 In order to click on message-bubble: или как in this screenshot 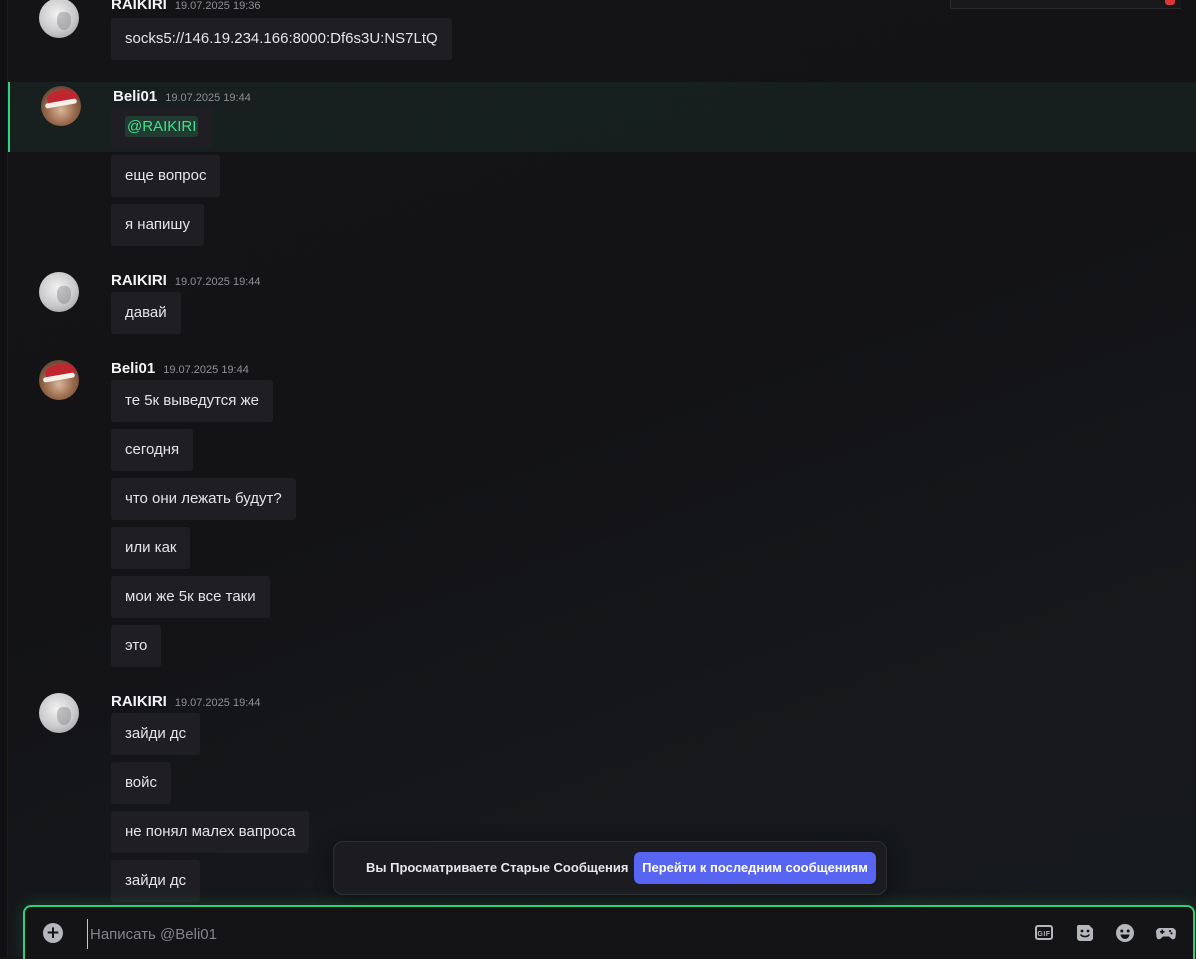, I will do `click(151, 548)`.